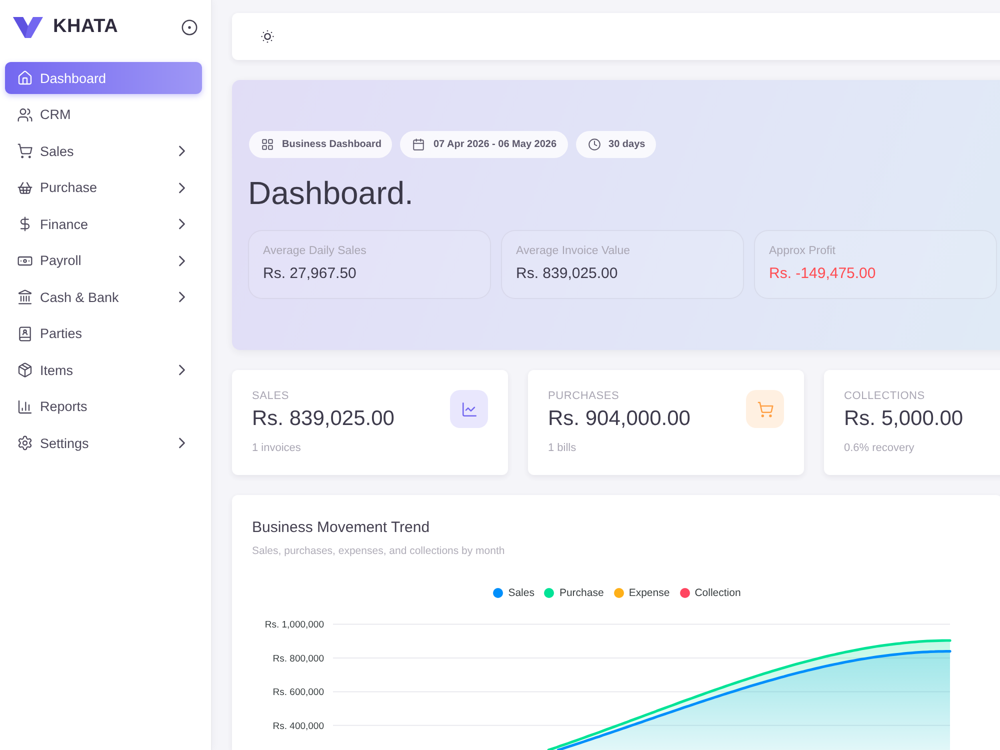 The image size is (1000, 750). What do you see at coordinates (627, 144) in the screenshot?
I see `tag-label: 30 days` at bounding box center [627, 144].